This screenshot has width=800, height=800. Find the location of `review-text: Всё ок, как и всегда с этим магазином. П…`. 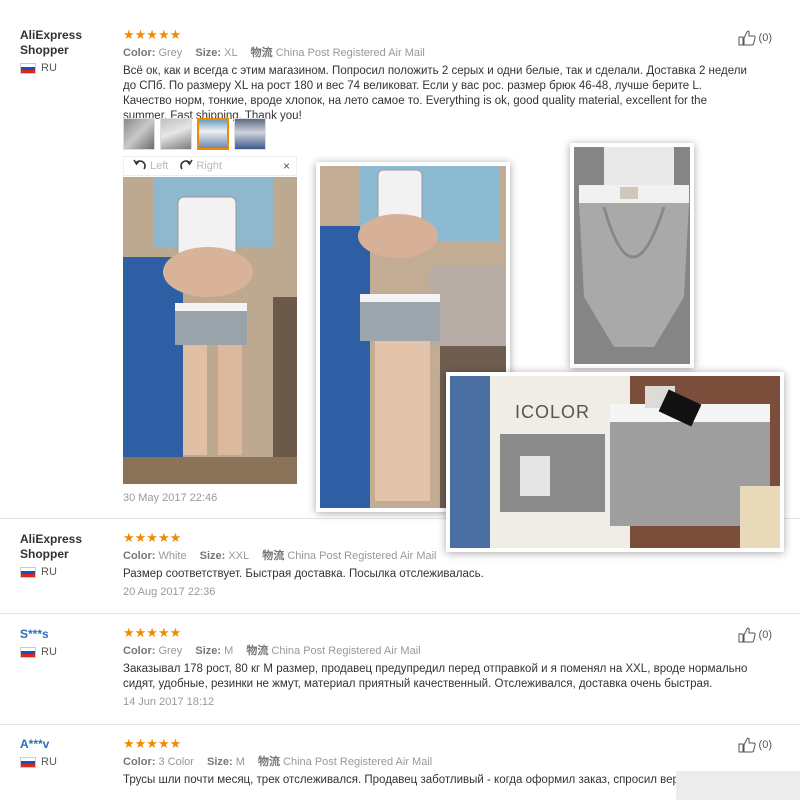

review-text: Всё ок, как и всегда с этим магазином. П… is located at coordinates (435, 93).